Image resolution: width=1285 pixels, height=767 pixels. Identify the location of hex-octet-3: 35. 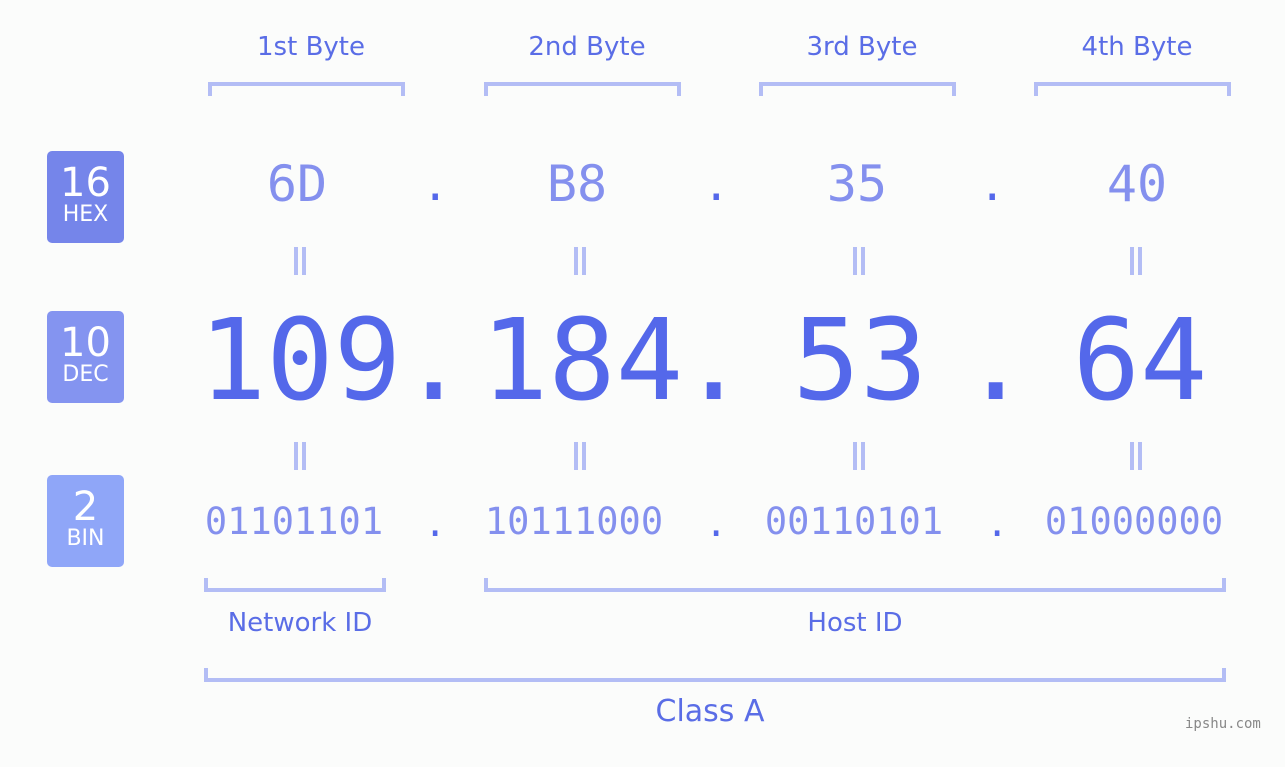
(857, 184).